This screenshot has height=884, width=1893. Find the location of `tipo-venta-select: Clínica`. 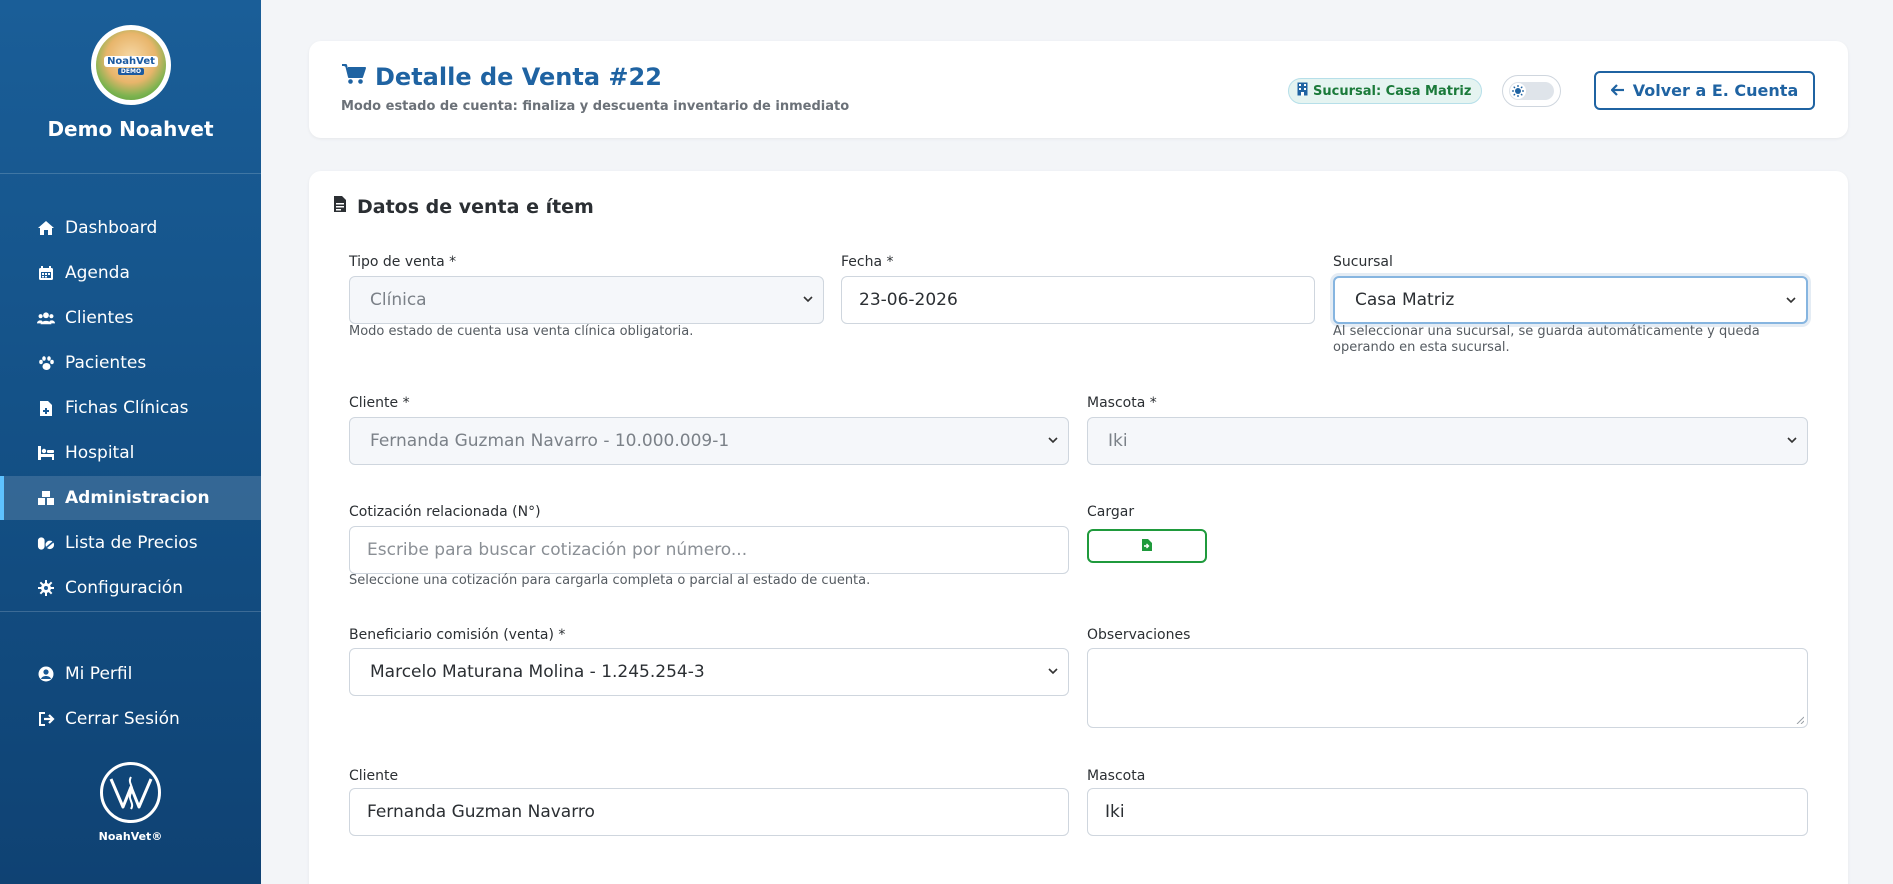

tipo-venta-select: Clínica is located at coordinates (586, 300).